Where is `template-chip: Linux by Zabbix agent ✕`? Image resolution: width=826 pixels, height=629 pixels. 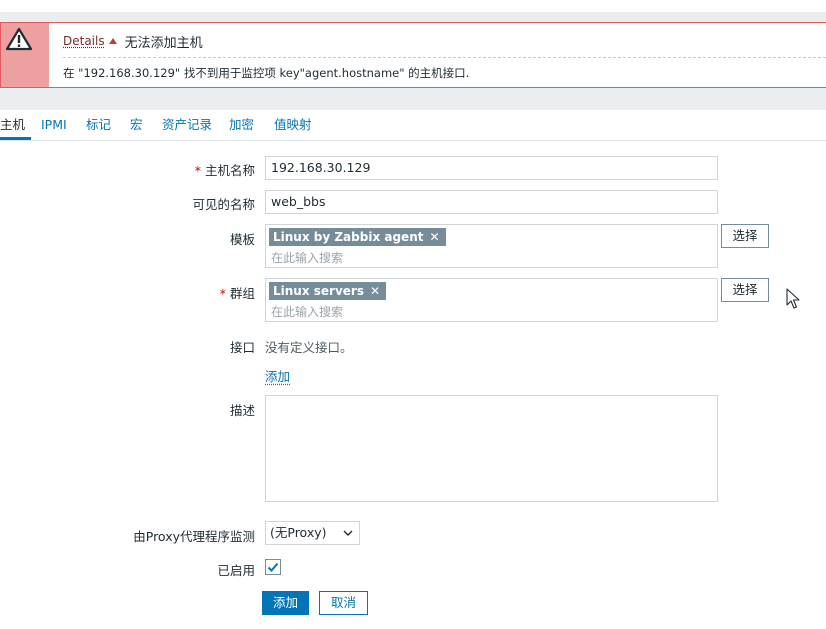 template-chip: Linux by Zabbix agent ✕ is located at coordinates (357, 237).